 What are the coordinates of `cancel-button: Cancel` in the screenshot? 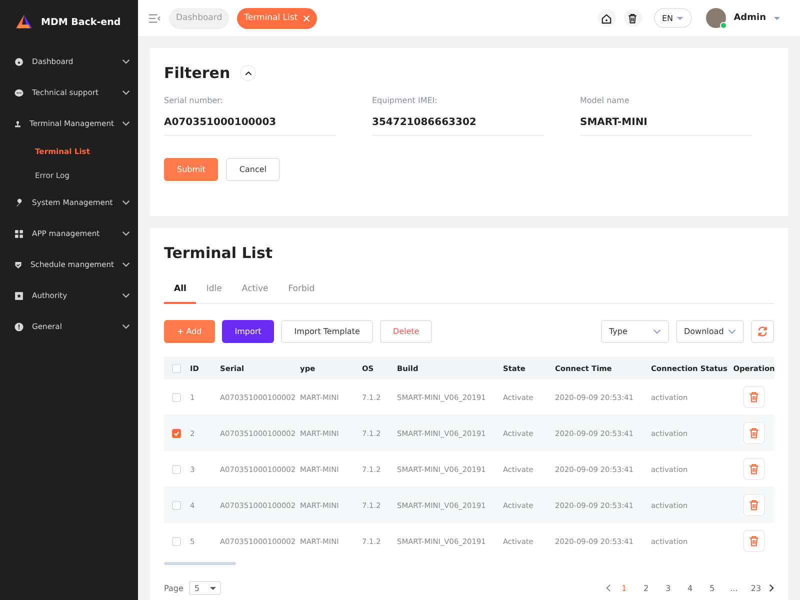 It's located at (253, 169).